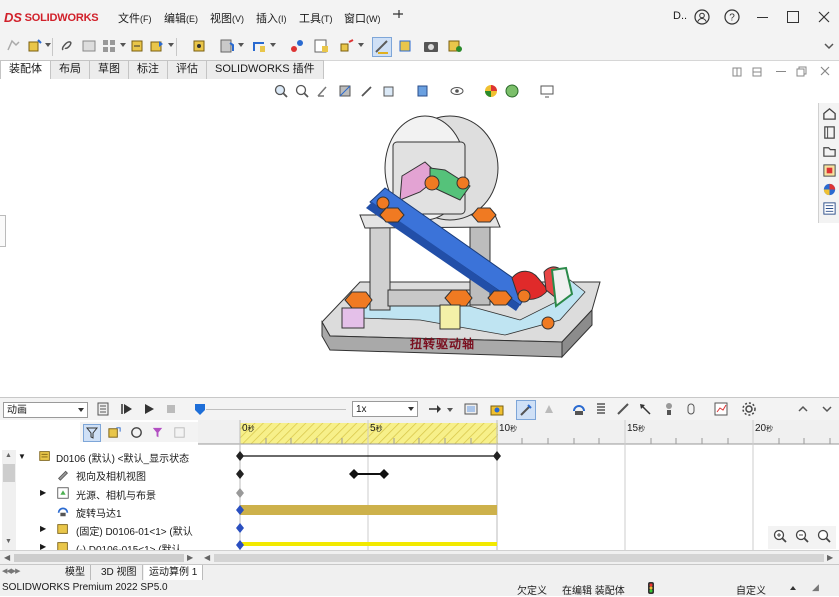 The image size is (839, 597). What do you see at coordinates (347, 46) in the screenshot?
I see `exploded-view-icon` at bounding box center [347, 46].